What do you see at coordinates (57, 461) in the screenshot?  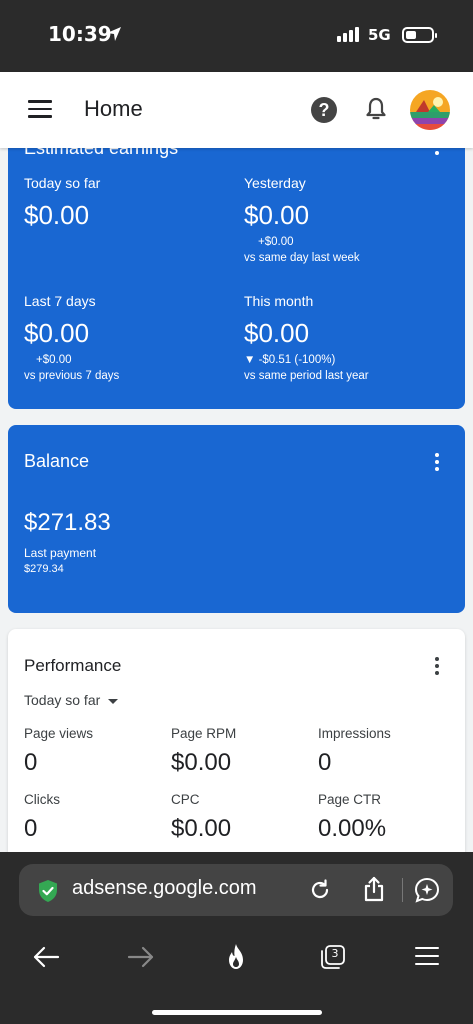 I see `balance-title: Balance` at bounding box center [57, 461].